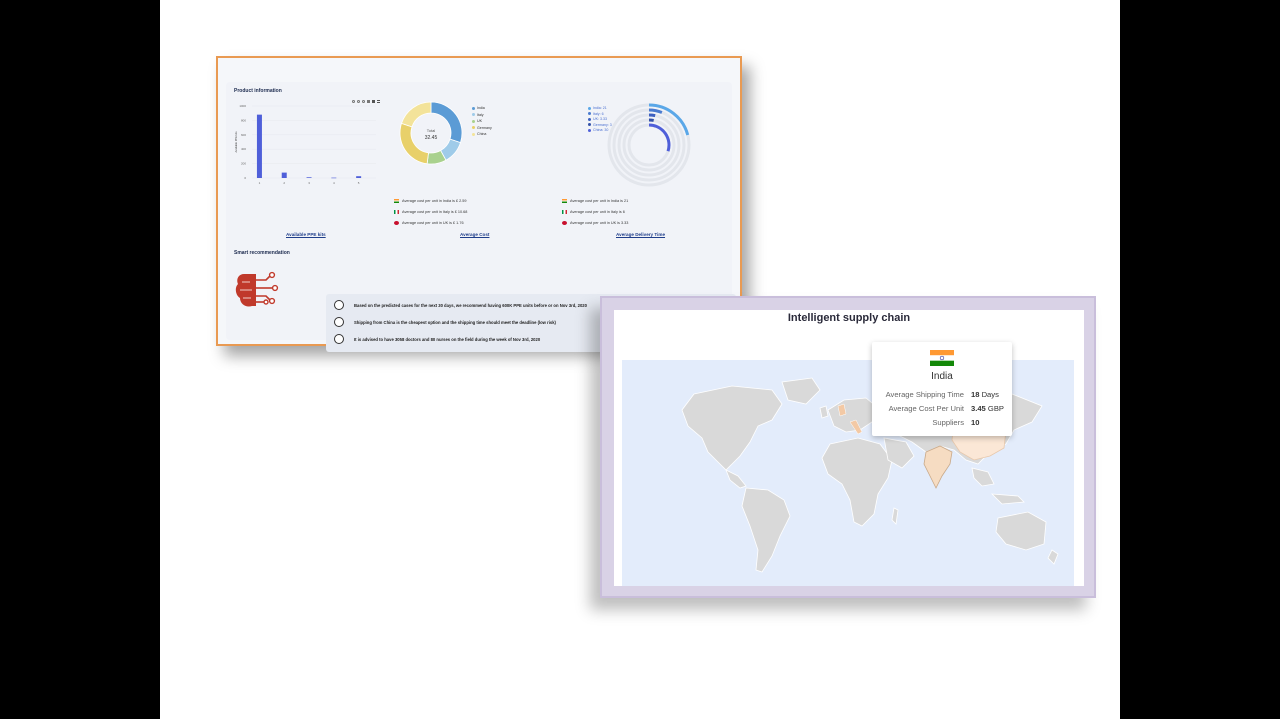 This screenshot has width=1280, height=719. What do you see at coordinates (284, 183) in the screenshot?
I see `x-tick-label: 2` at bounding box center [284, 183].